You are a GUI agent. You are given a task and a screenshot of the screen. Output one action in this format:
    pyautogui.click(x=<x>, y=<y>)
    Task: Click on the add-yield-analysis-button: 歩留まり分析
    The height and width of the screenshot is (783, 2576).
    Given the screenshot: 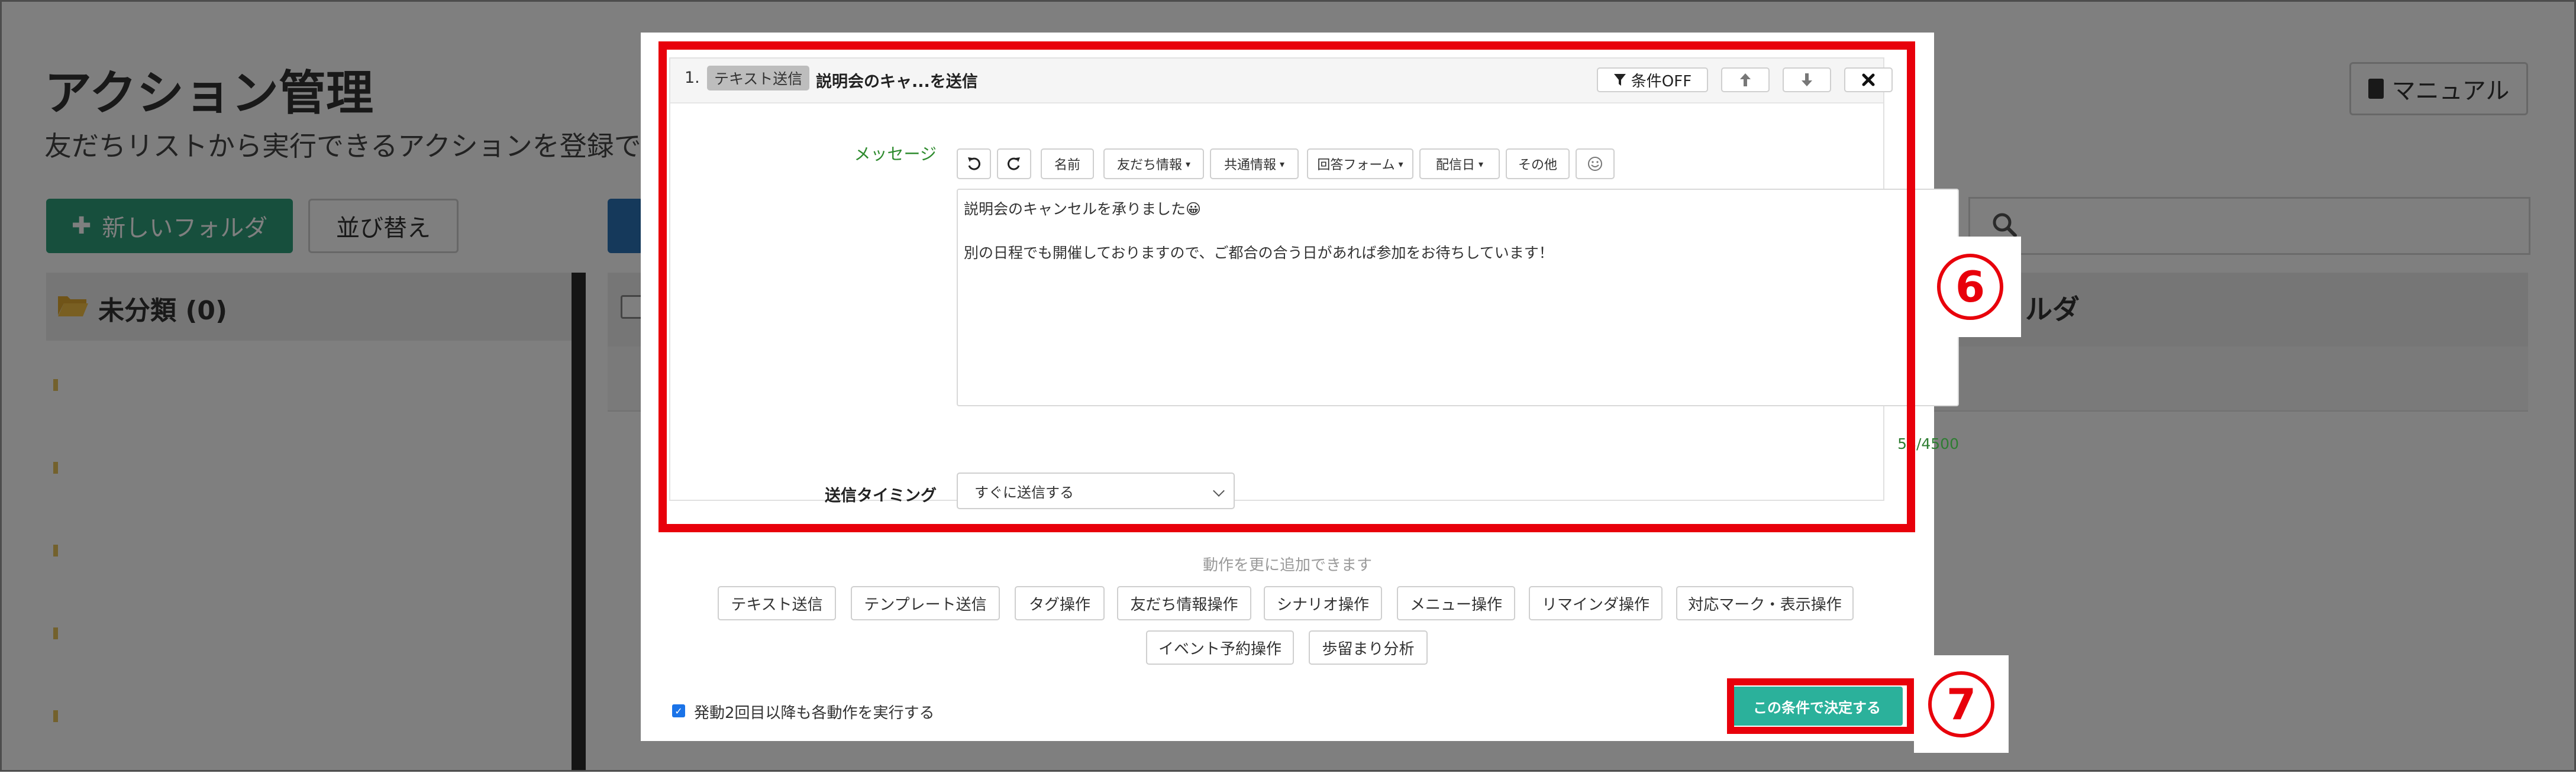 What is the action you would take?
    pyautogui.click(x=1368, y=647)
    